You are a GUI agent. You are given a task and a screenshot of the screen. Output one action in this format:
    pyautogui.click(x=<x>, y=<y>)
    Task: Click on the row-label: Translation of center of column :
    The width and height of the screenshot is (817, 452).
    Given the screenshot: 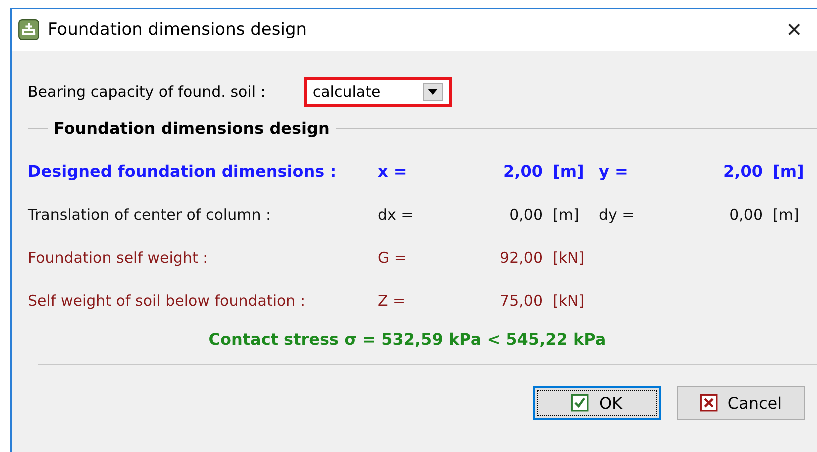 What is the action you would take?
    pyautogui.click(x=150, y=215)
    